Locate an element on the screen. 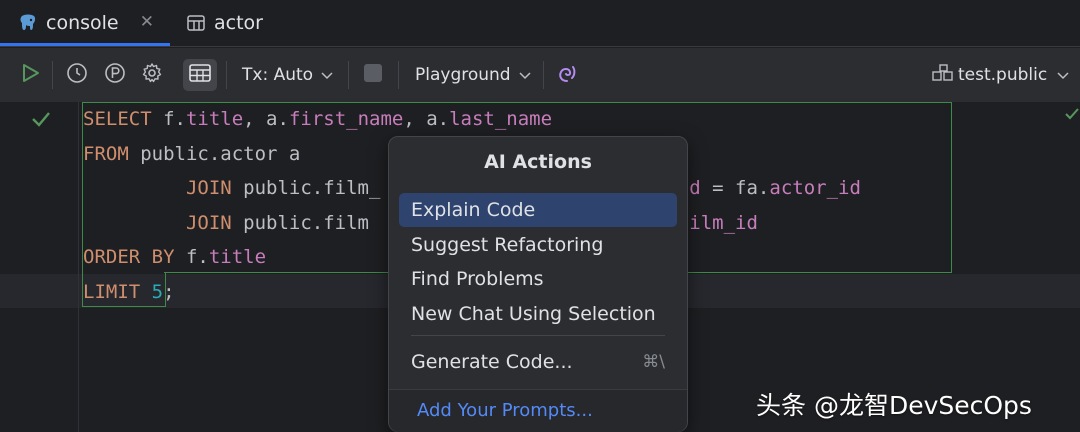 This screenshot has width=1080, height=432. ai-spiral-icon is located at coordinates (567, 75).